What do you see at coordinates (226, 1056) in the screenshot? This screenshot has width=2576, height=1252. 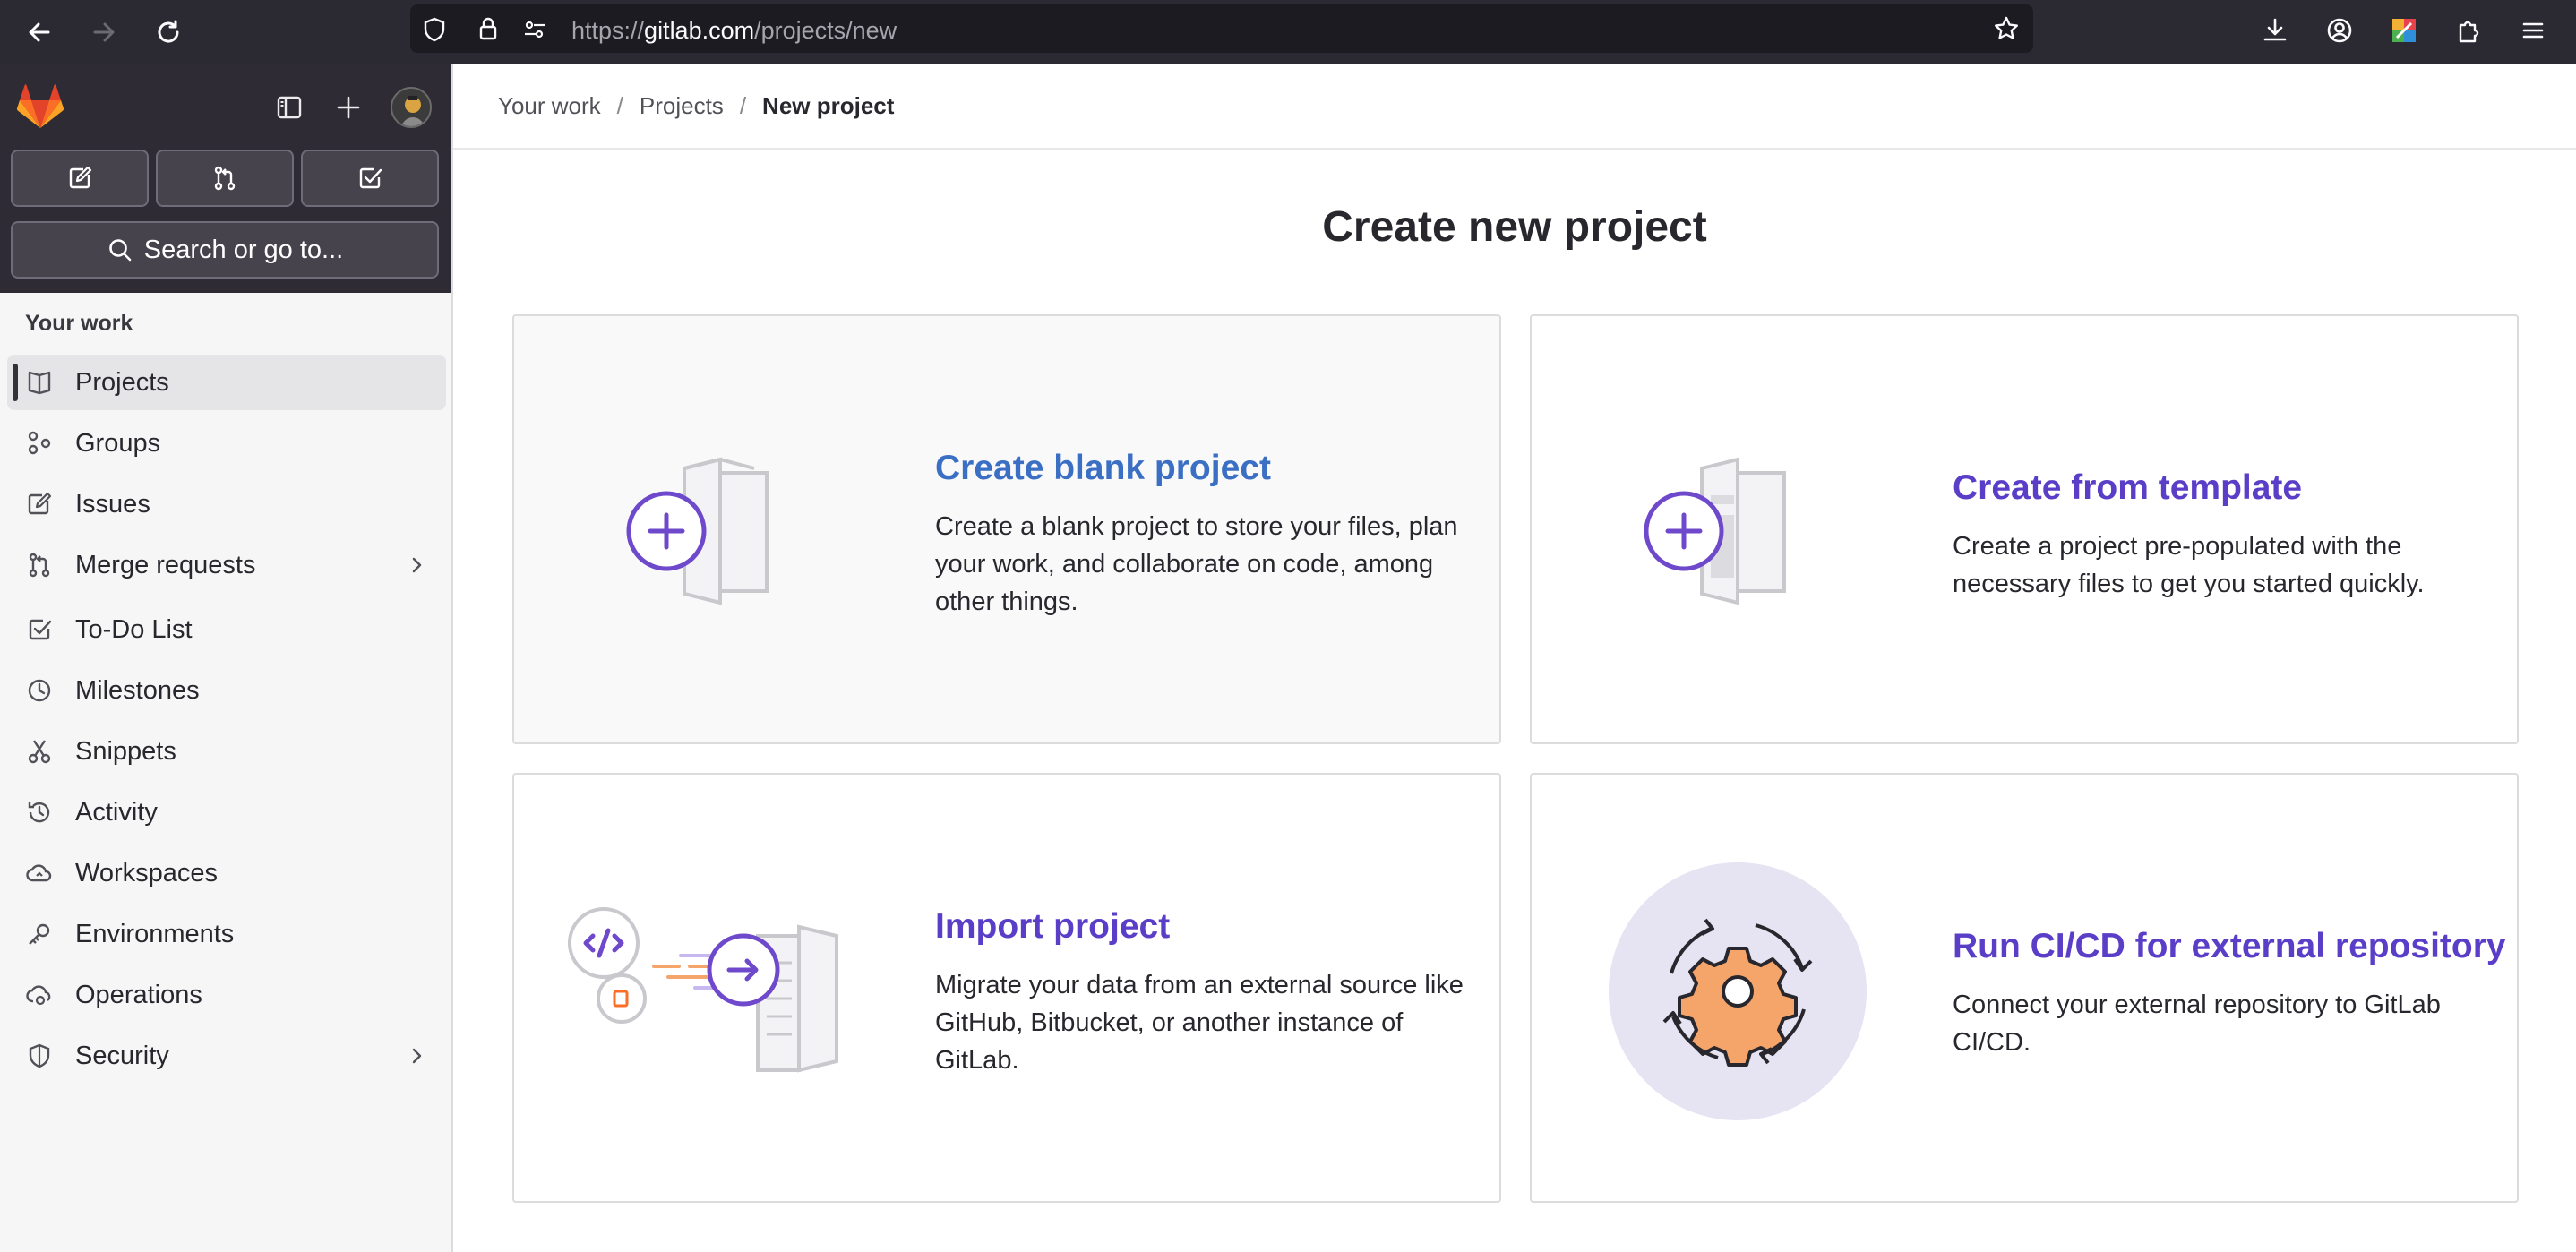 I see `sidebar-item-security: Security` at bounding box center [226, 1056].